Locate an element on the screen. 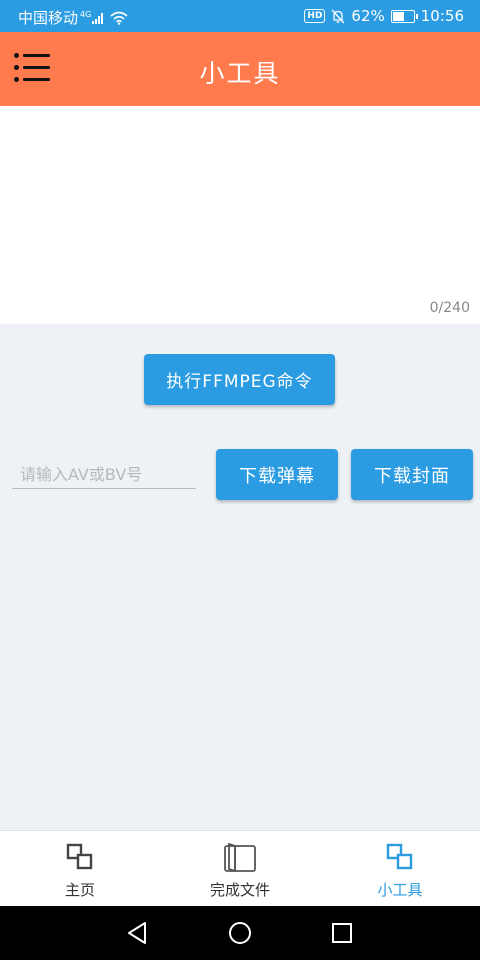 This screenshot has width=480, height=960. app-bar: 小工具 is located at coordinates (240, 69).